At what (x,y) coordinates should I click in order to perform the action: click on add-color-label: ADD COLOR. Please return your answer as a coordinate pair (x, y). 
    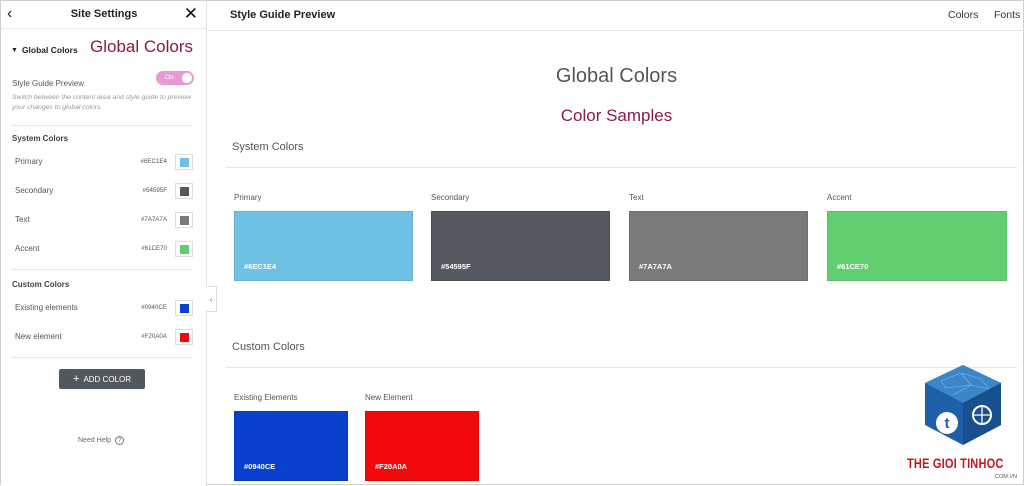
    Looking at the image, I should click on (107, 379).